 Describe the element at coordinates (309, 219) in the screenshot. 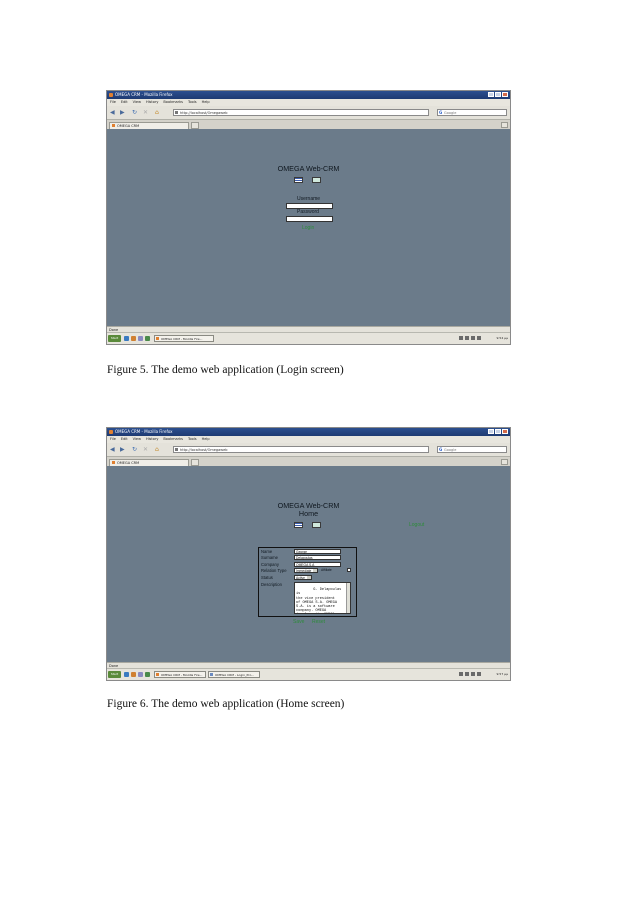

I see `password-input` at that location.